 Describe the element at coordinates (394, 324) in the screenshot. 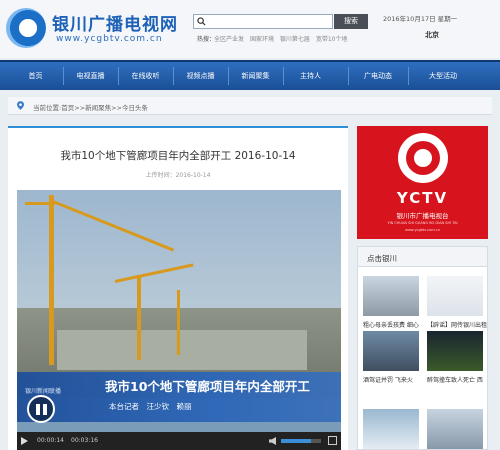

I see `news-caption: 粗心母亲丢孩费 细心` at that location.